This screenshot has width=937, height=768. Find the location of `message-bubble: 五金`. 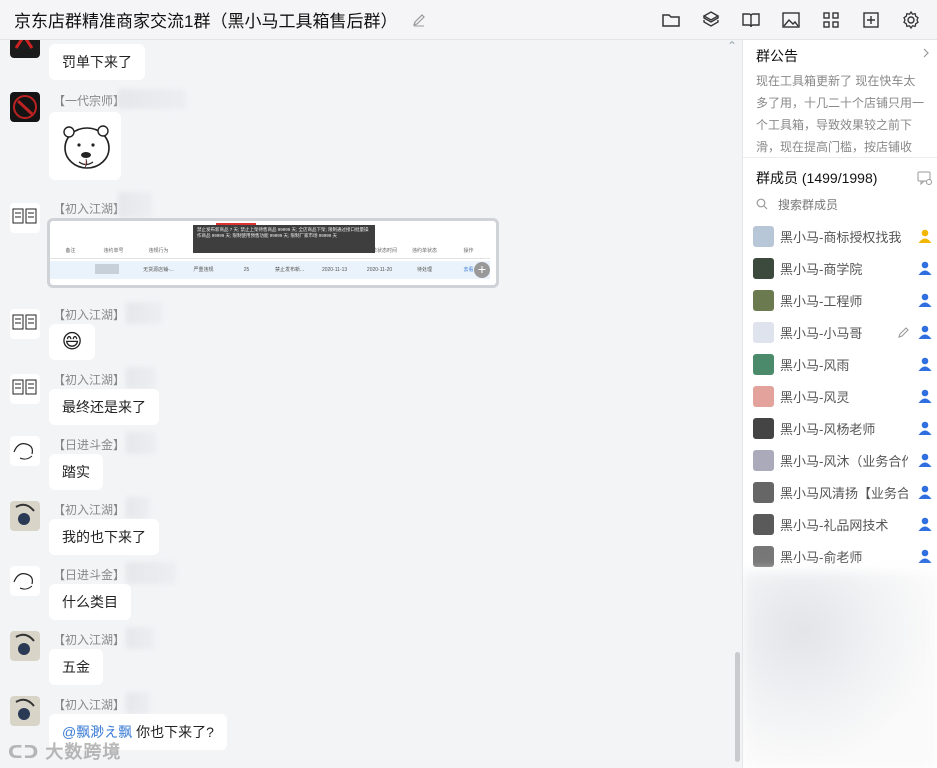

message-bubble: 五金 is located at coordinates (76, 667).